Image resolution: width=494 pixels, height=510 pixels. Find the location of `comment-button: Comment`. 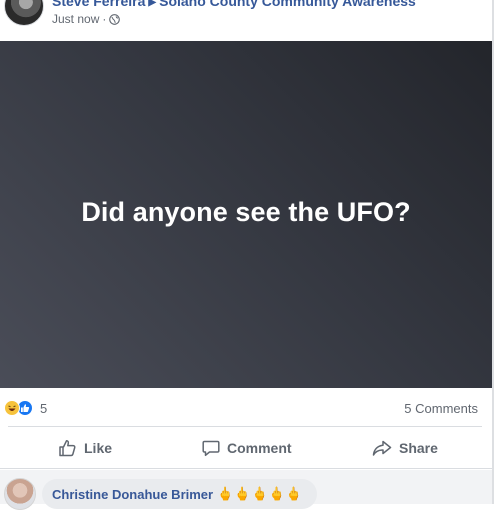

comment-button: Comment is located at coordinates (246, 448).